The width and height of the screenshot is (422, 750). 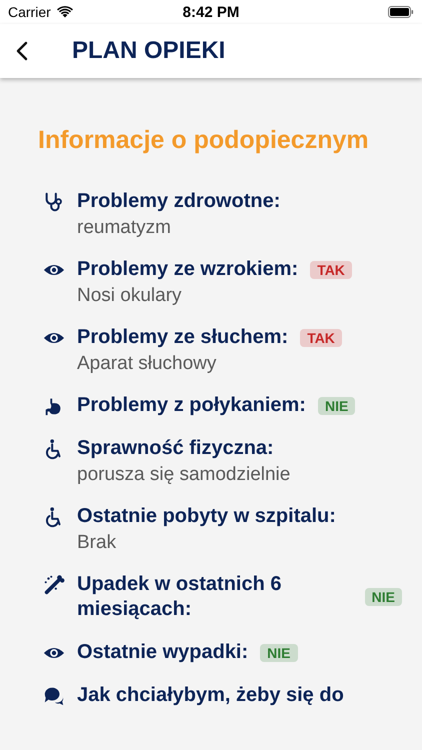 What do you see at coordinates (182, 337) in the screenshot?
I see `field-label: Problemy ze słuchem:` at bounding box center [182, 337].